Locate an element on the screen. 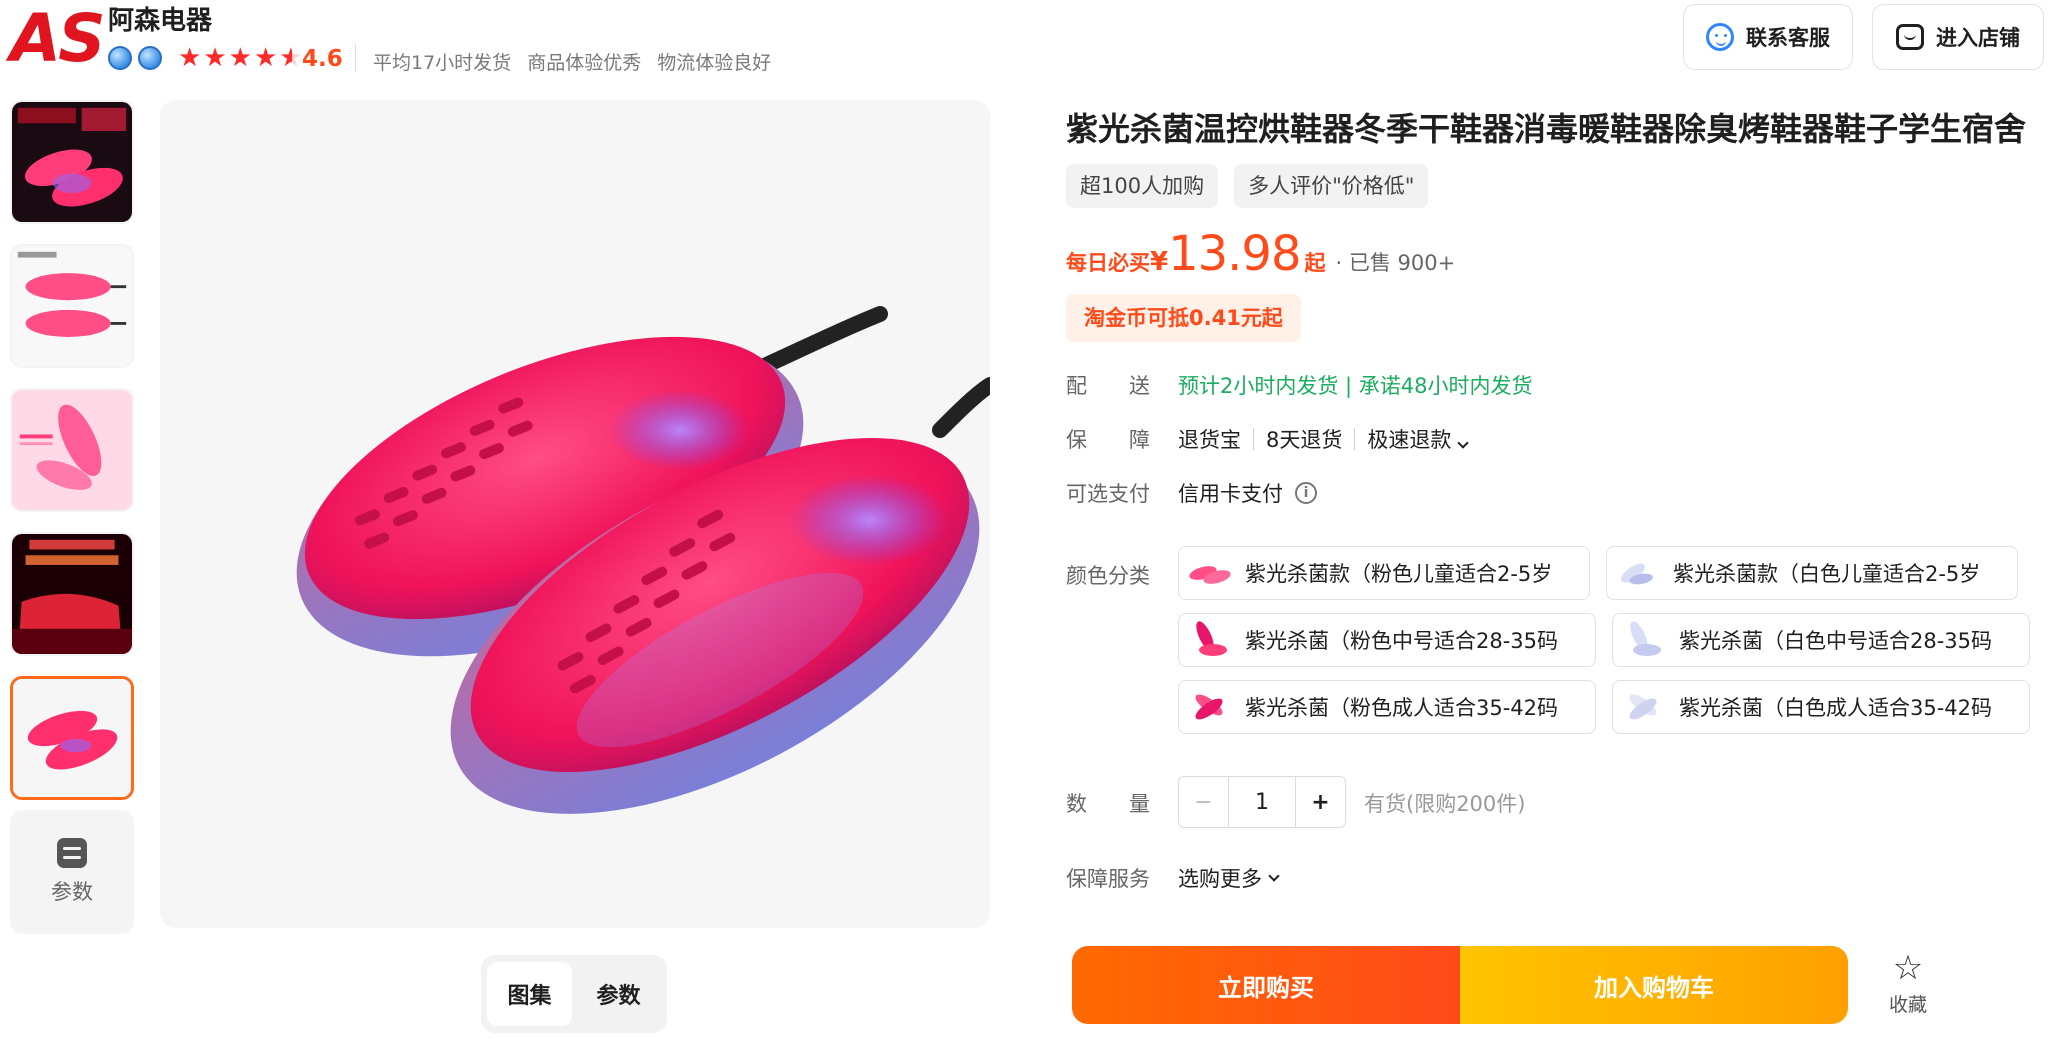  tab-params: 参数 is located at coordinates (618, 994).